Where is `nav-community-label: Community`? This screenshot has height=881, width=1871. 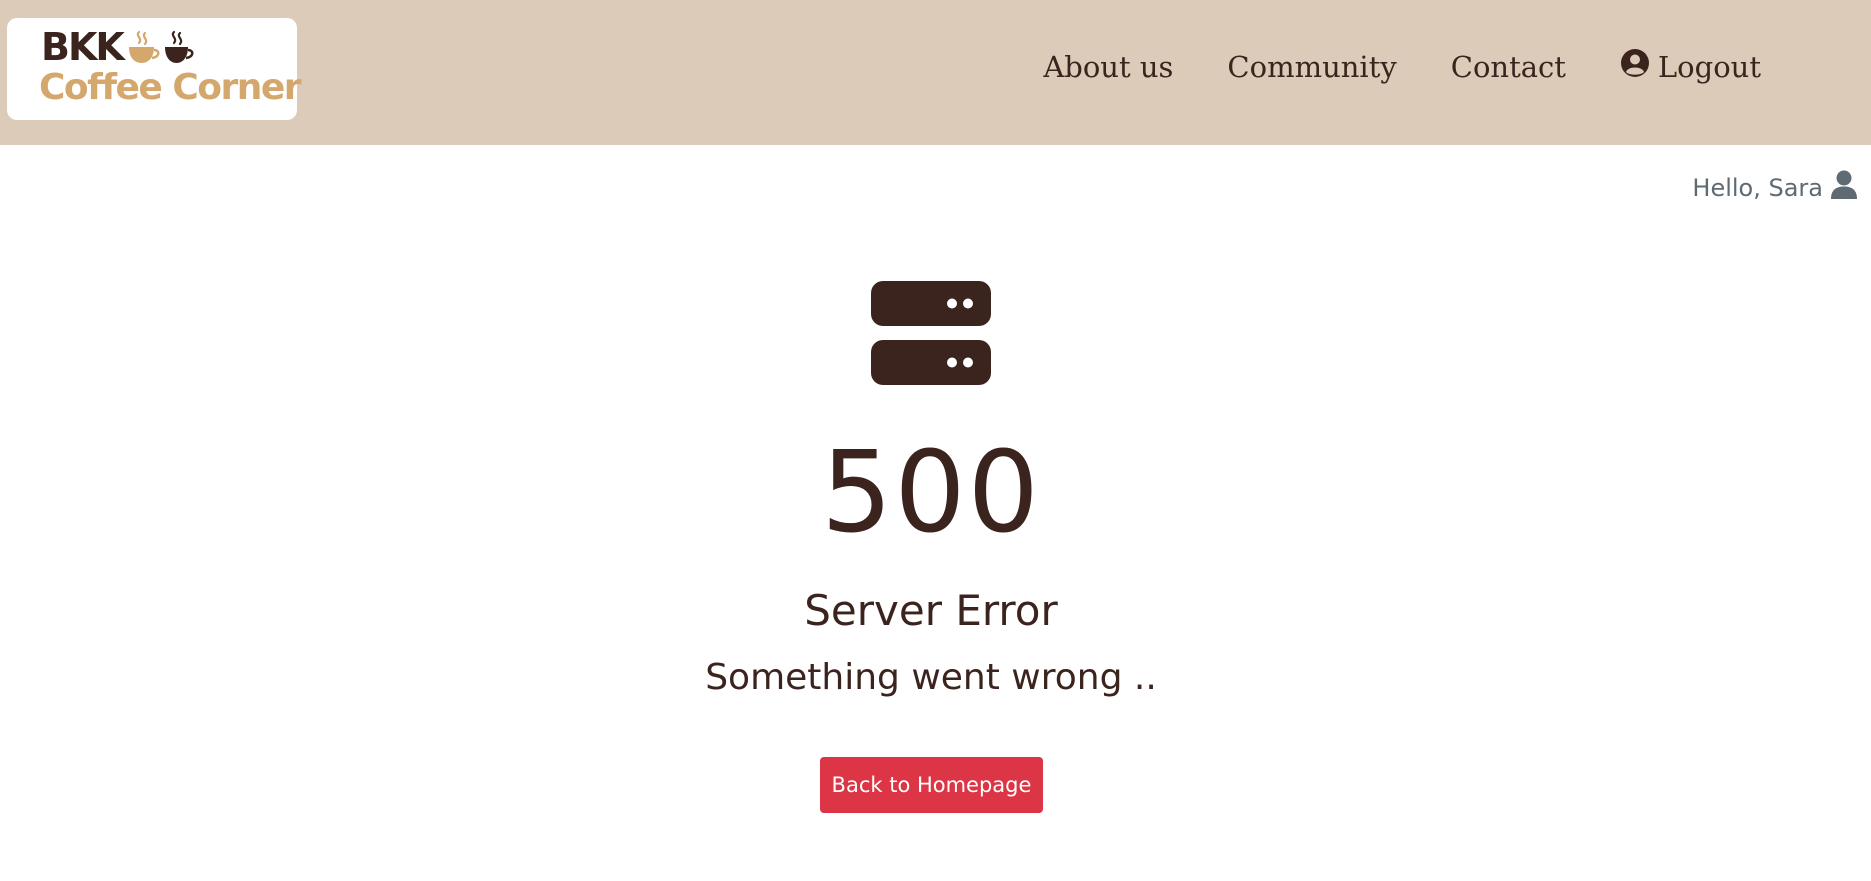 nav-community-label: Community is located at coordinates (1312, 66).